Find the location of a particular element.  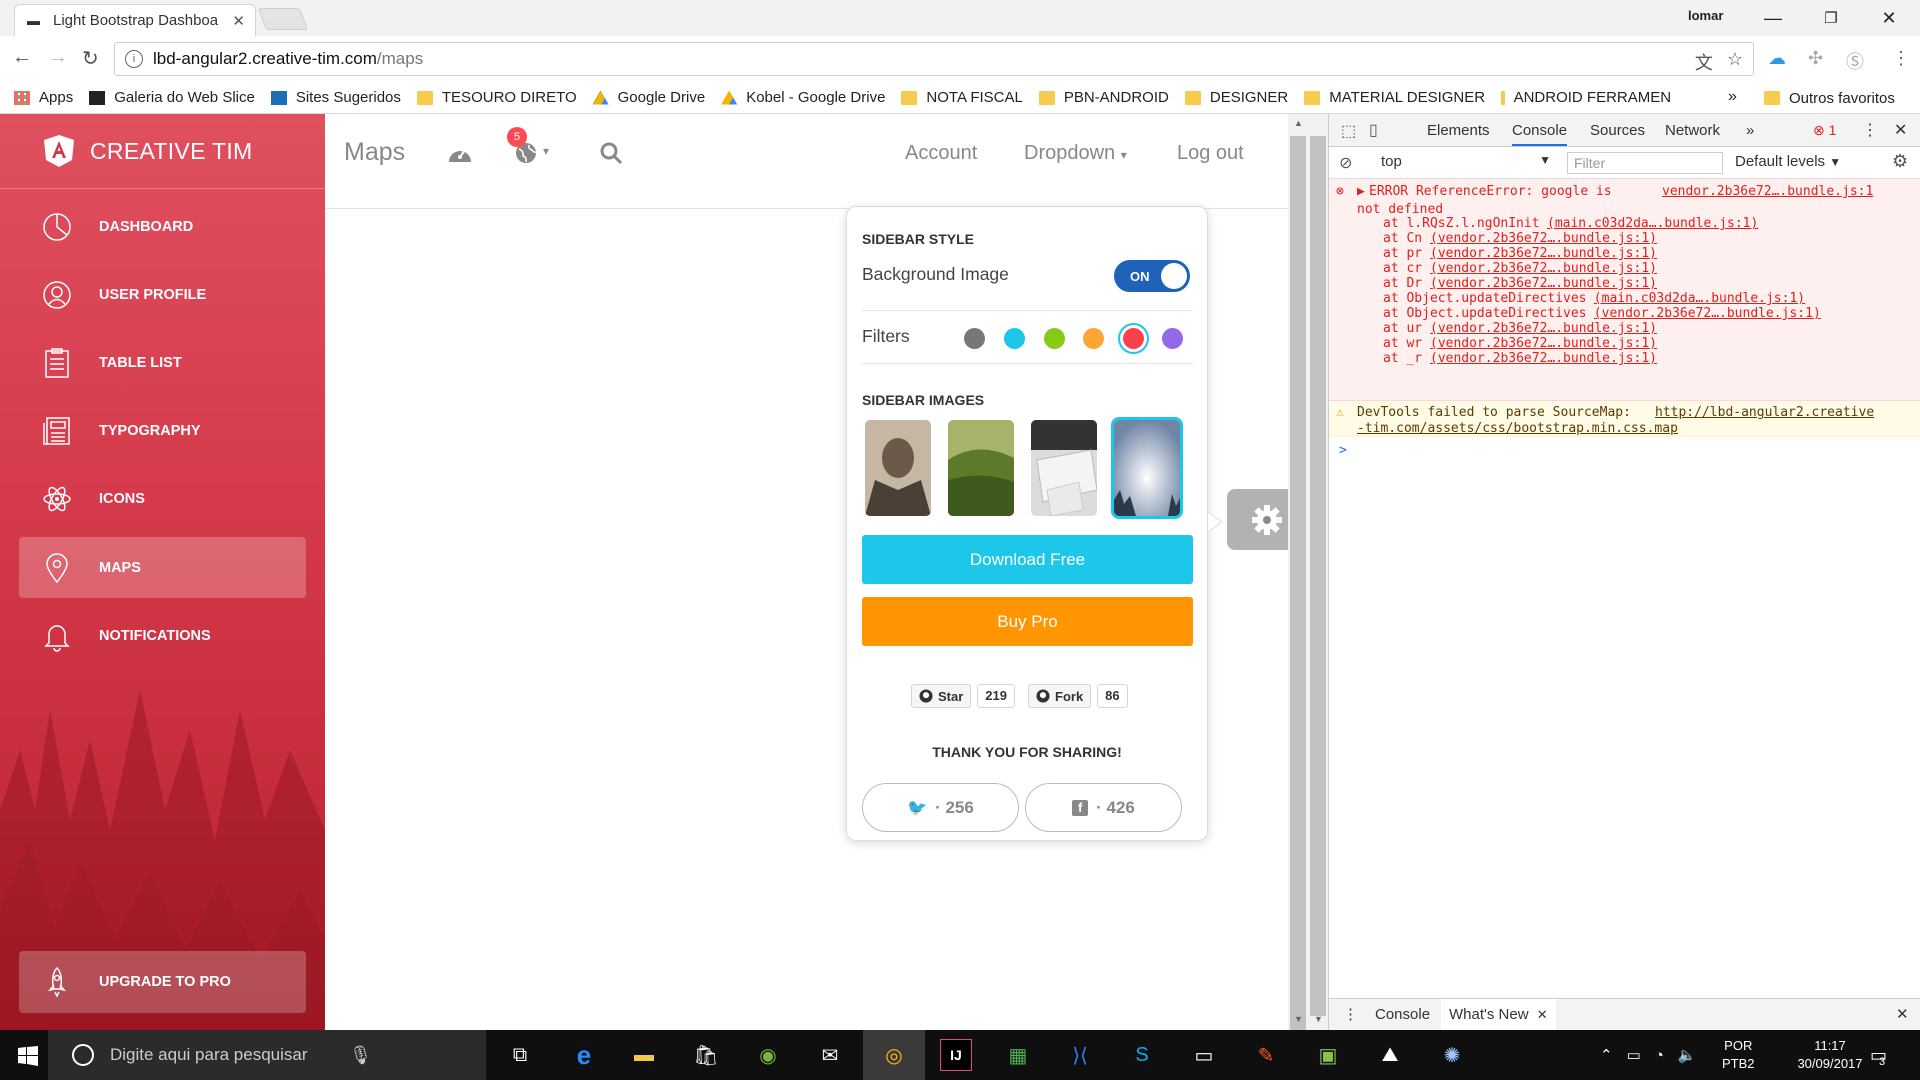

windows-start-icon is located at coordinates (28, 1056).